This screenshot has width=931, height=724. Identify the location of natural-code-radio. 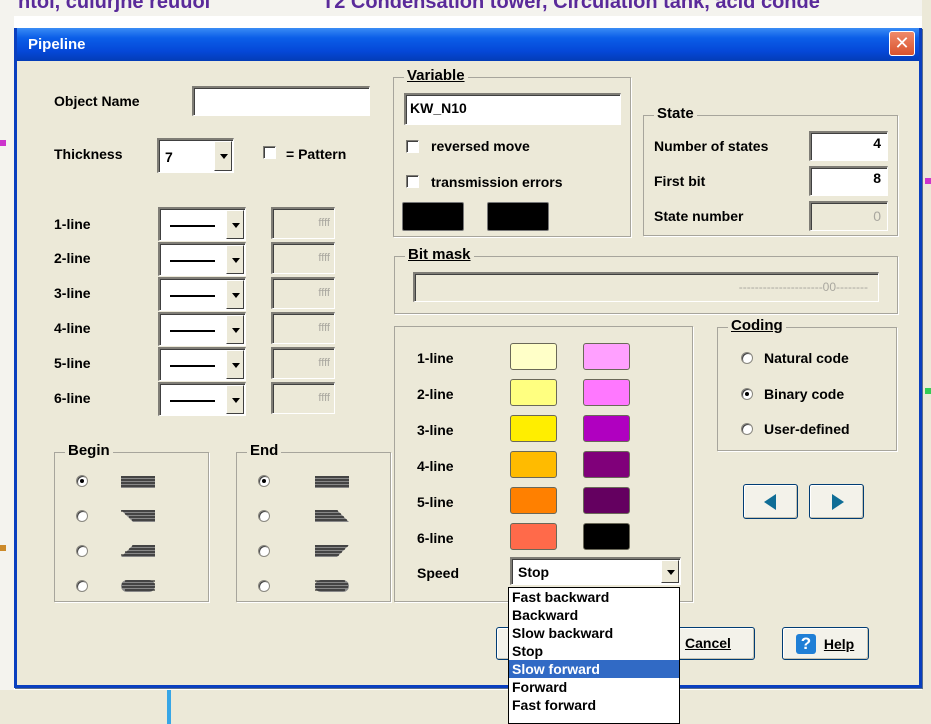
(747, 358).